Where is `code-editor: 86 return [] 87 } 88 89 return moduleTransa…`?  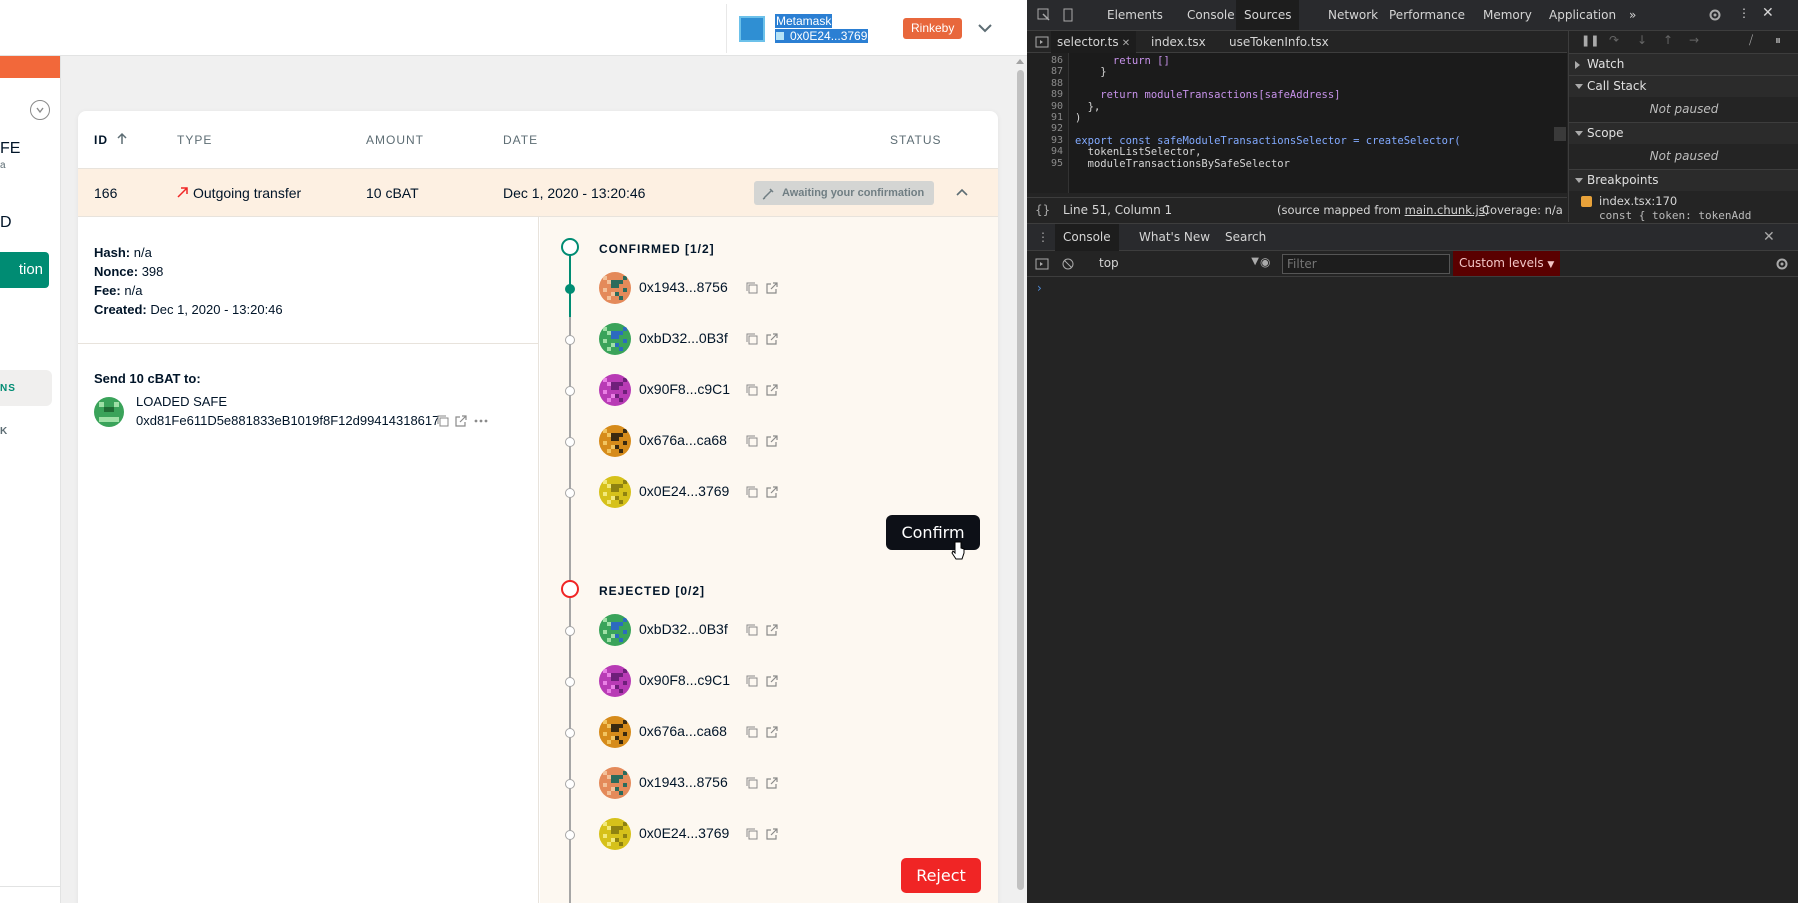
code-editor: 86 return [] 87 } 88 89 return moduleTransa… is located at coordinates (1297, 123).